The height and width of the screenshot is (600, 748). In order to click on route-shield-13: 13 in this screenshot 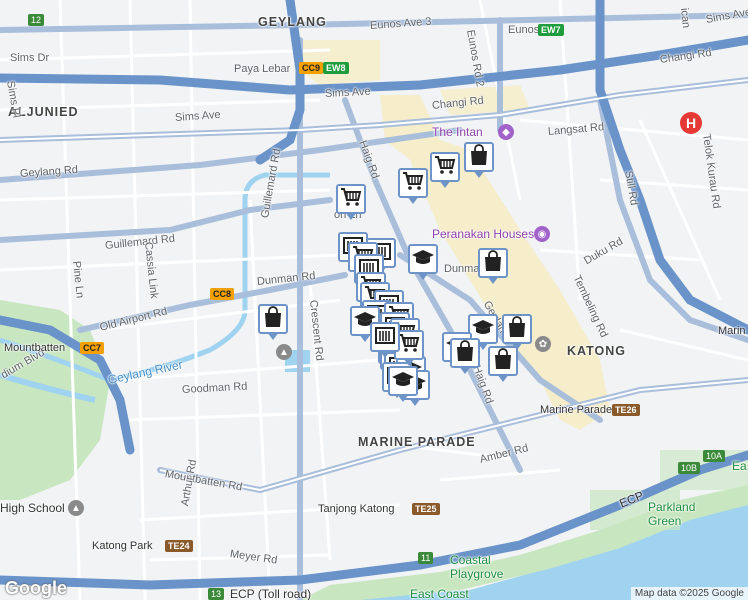, I will do `click(216, 594)`.